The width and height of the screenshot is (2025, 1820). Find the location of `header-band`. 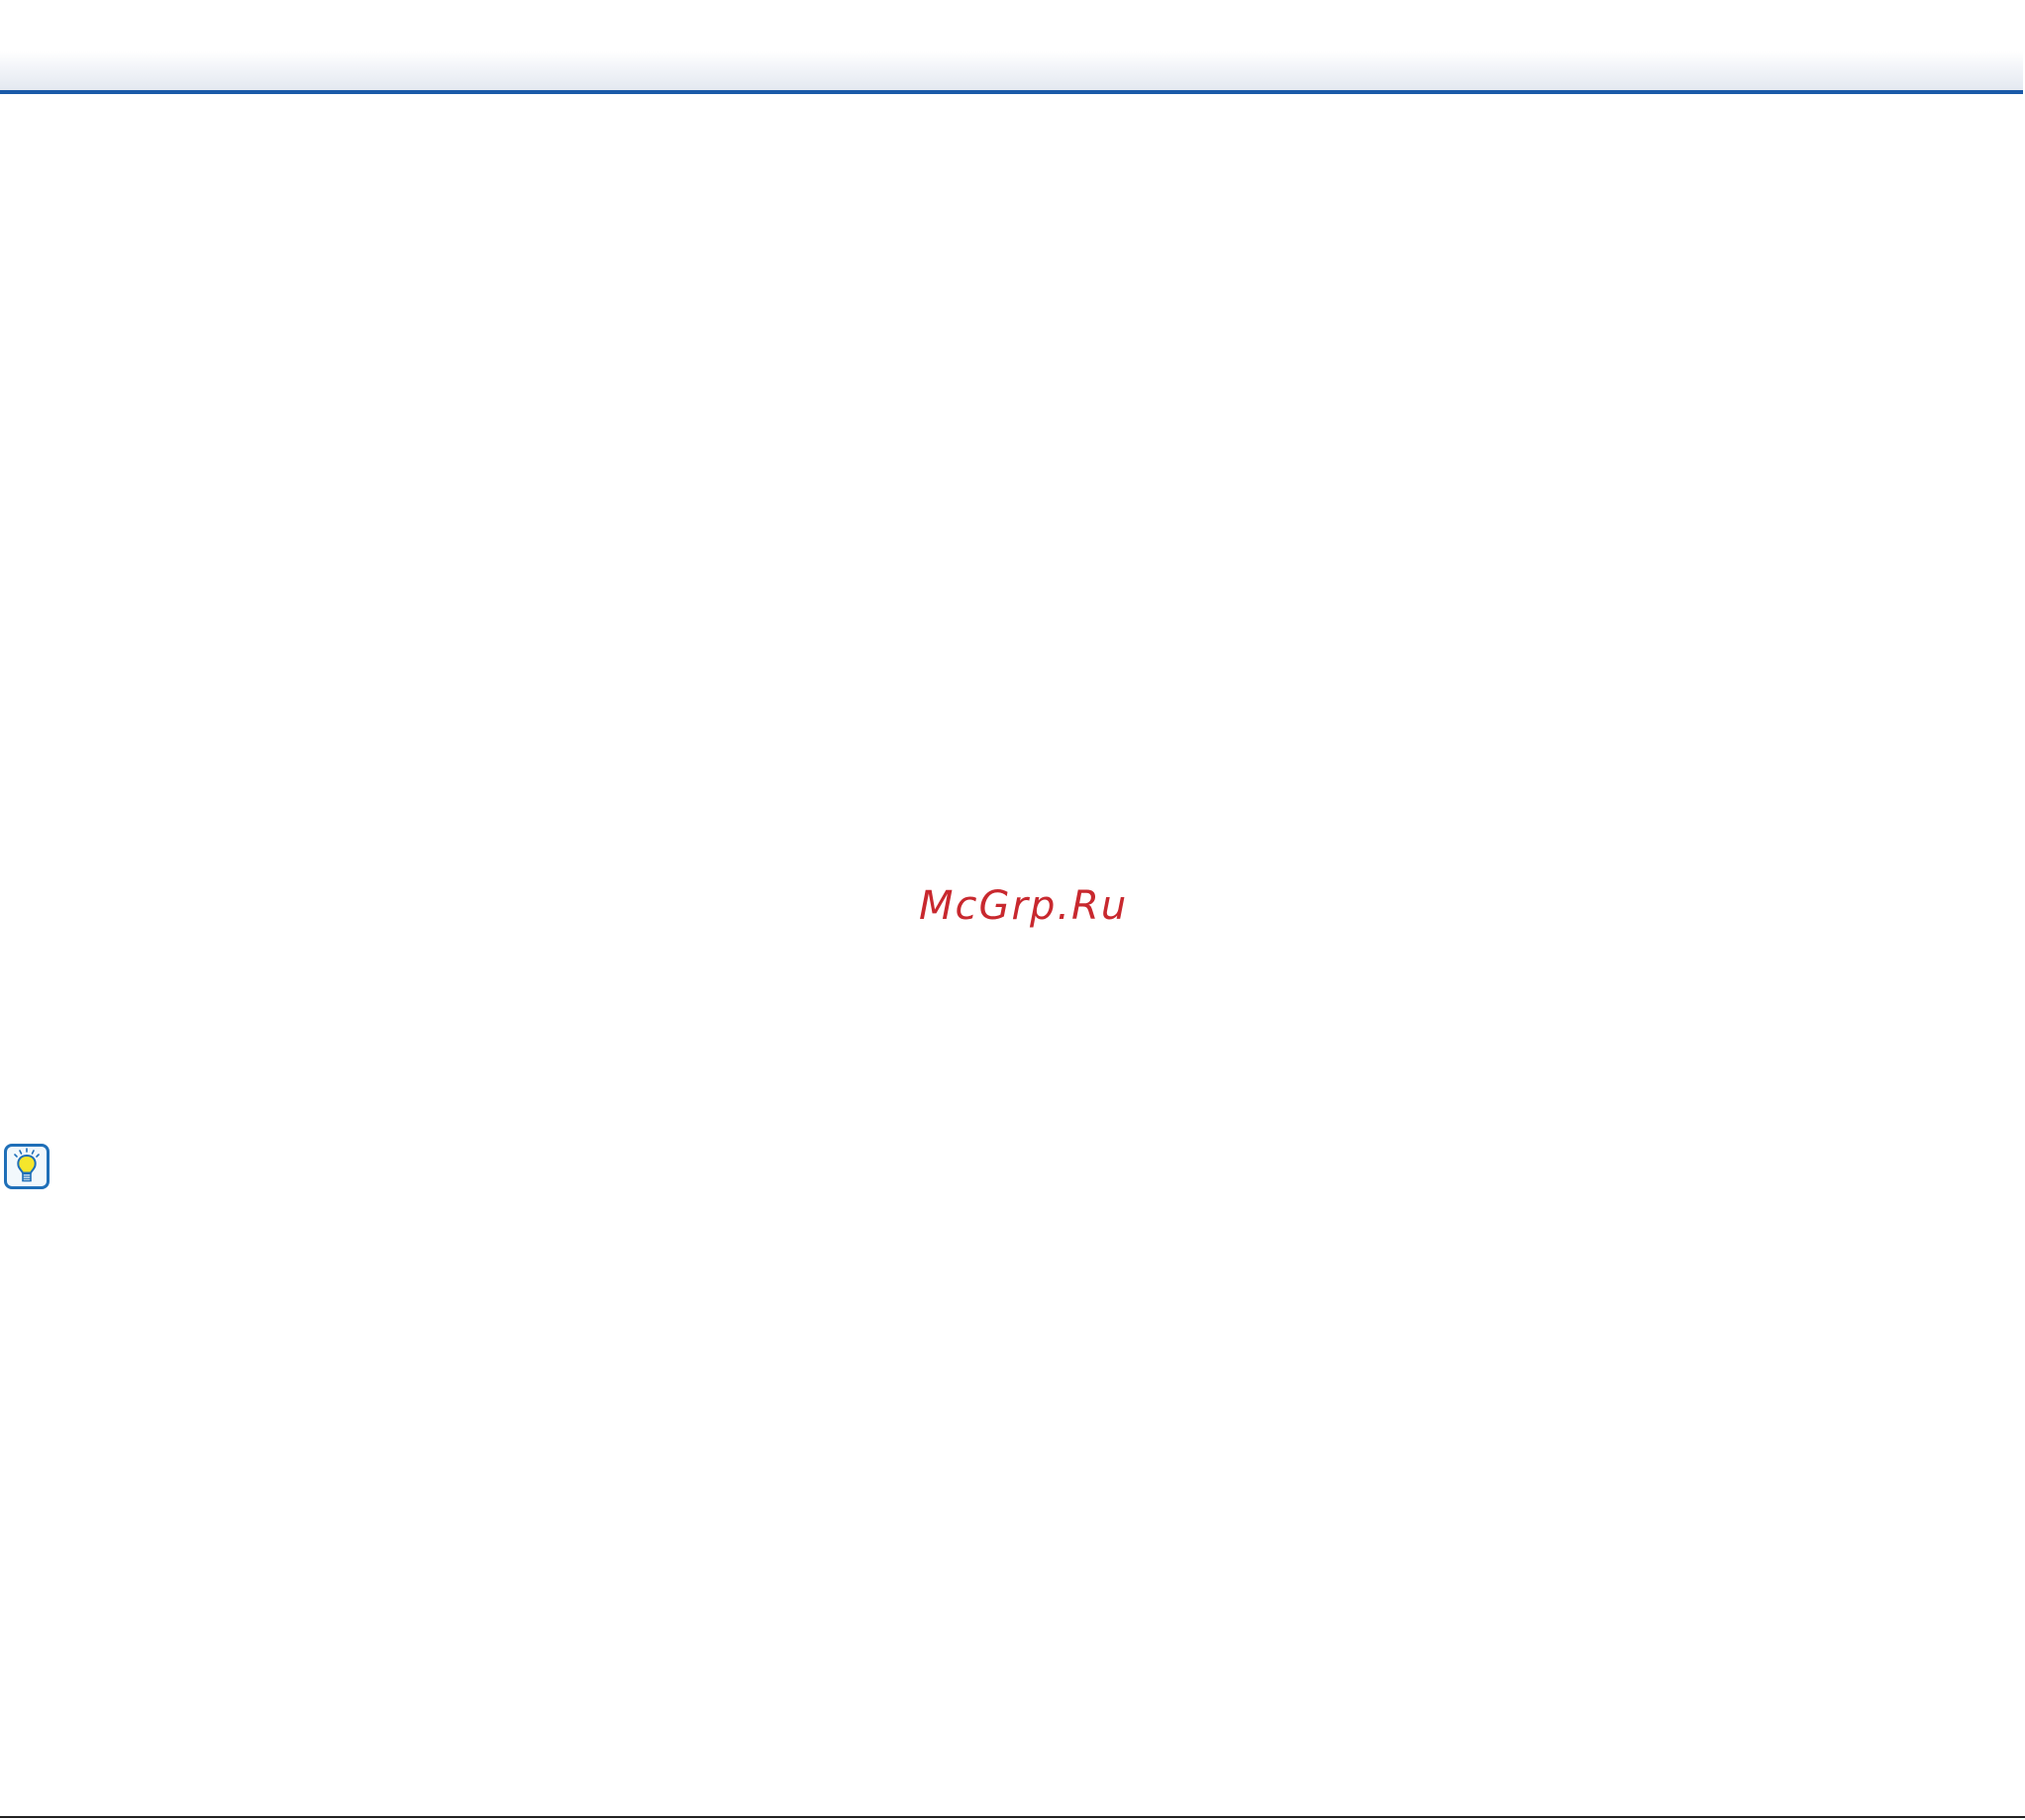

header-band is located at coordinates (1012, 71).